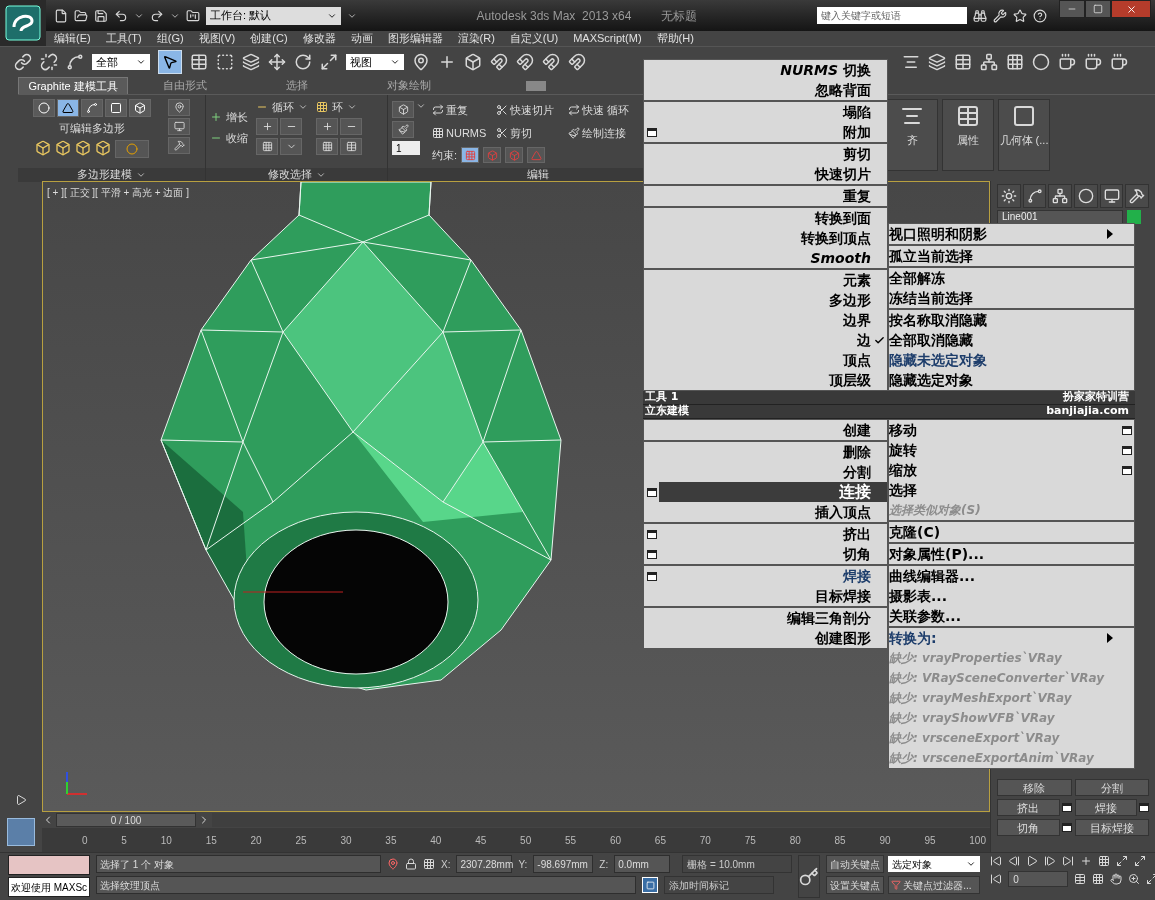  What do you see at coordinates (773, 218) in the screenshot?
I see `menu-item: 转换到面` at bounding box center [773, 218].